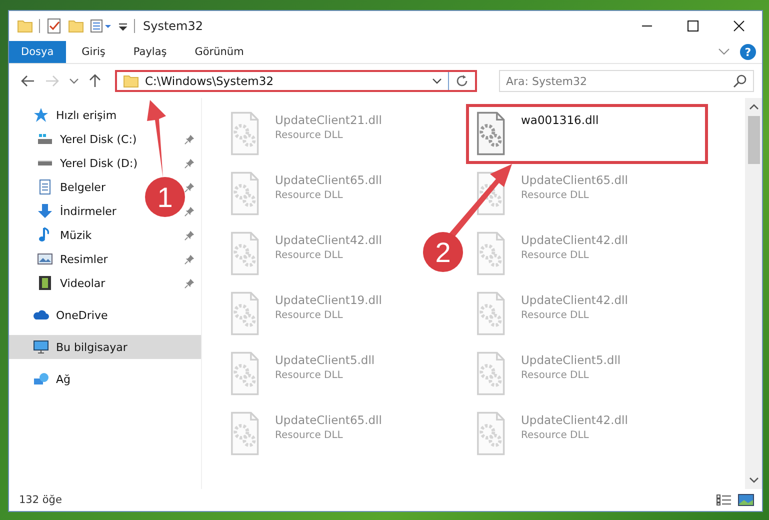 The image size is (769, 520). I want to click on sidebar-item: Müzik, so click(53, 235).